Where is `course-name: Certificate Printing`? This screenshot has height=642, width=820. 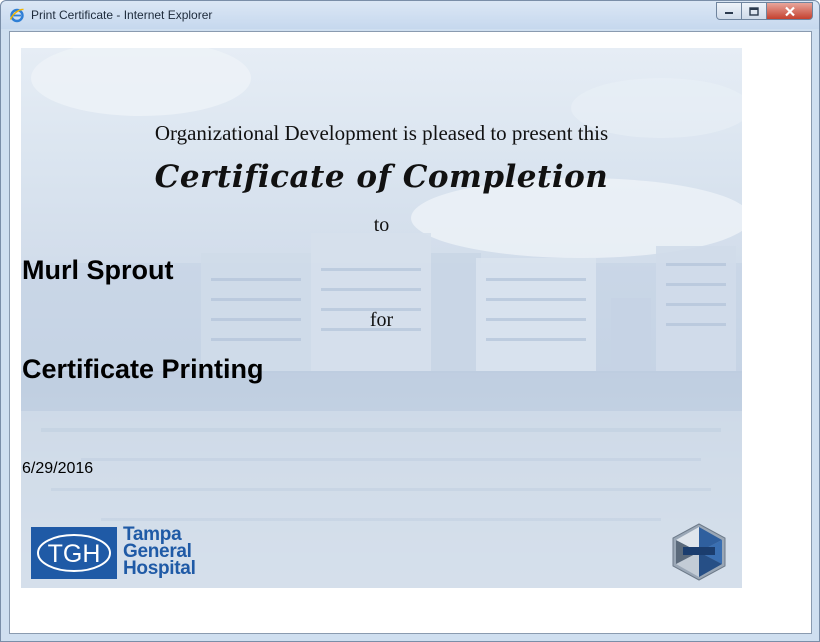
course-name: Certificate Printing is located at coordinates (143, 369).